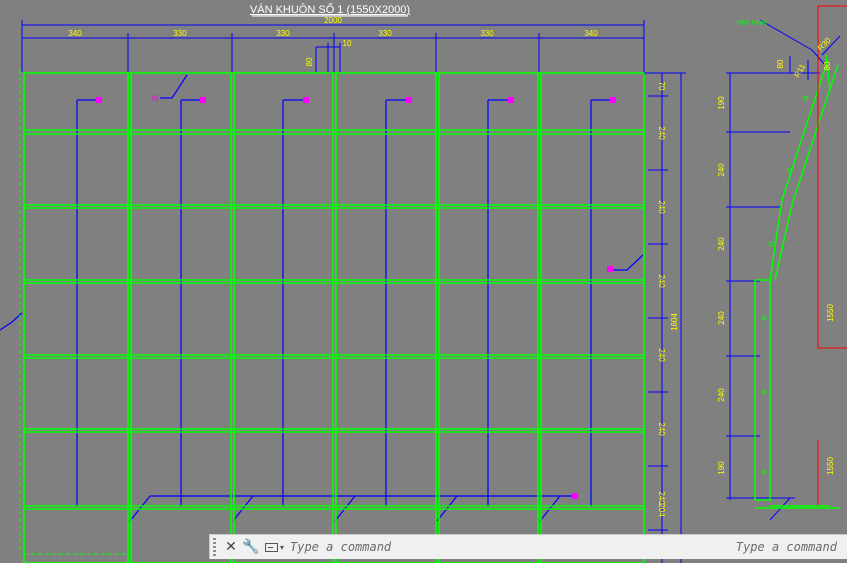 The height and width of the screenshot is (563, 847). Describe the element at coordinates (333, 46) in the screenshot. I see `top-dimension-chain` at that location.